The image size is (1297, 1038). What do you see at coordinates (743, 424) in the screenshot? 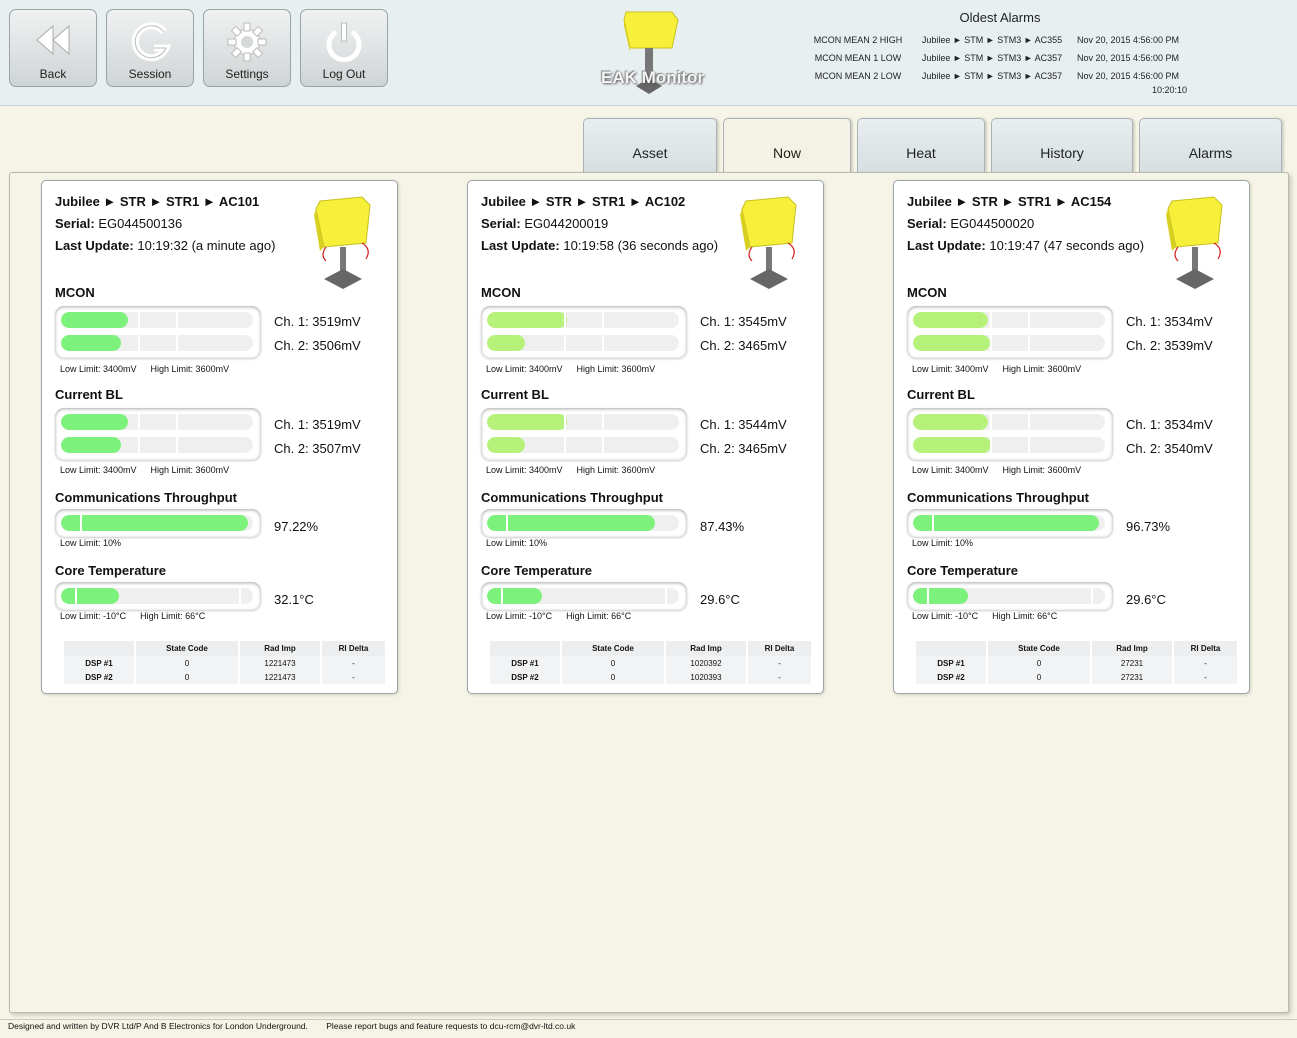
I see `bl-ch1-value: Ch. 1: 3544mV` at bounding box center [743, 424].